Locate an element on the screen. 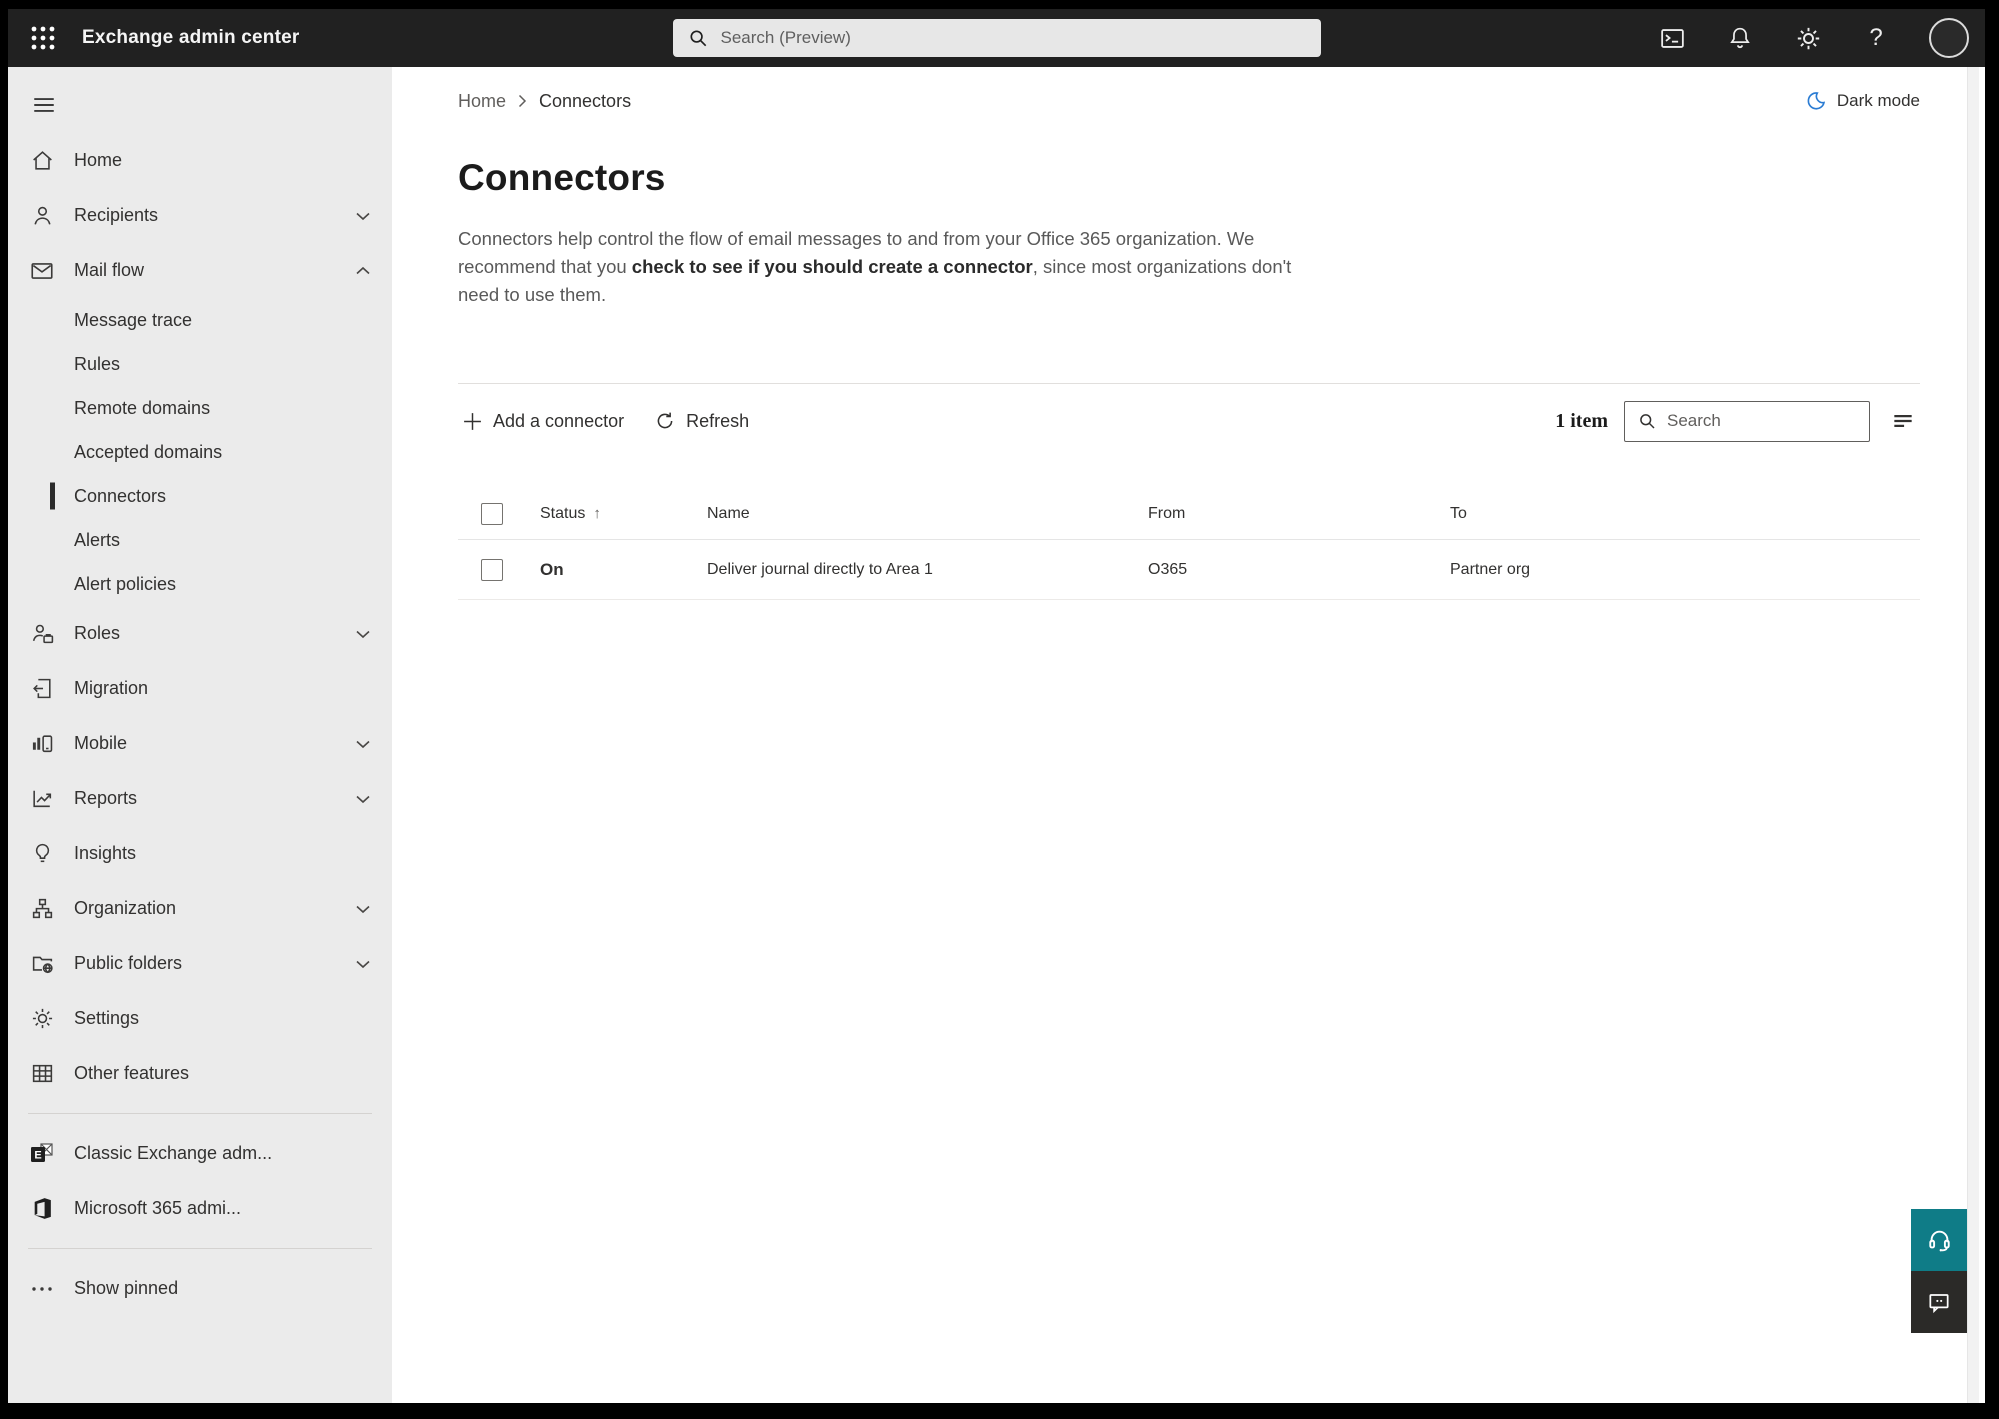 Image resolution: width=1999 pixels, height=1419 pixels. top-bar: Exchange admin center Search (Preview) ? is located at coordinates (996, 38).